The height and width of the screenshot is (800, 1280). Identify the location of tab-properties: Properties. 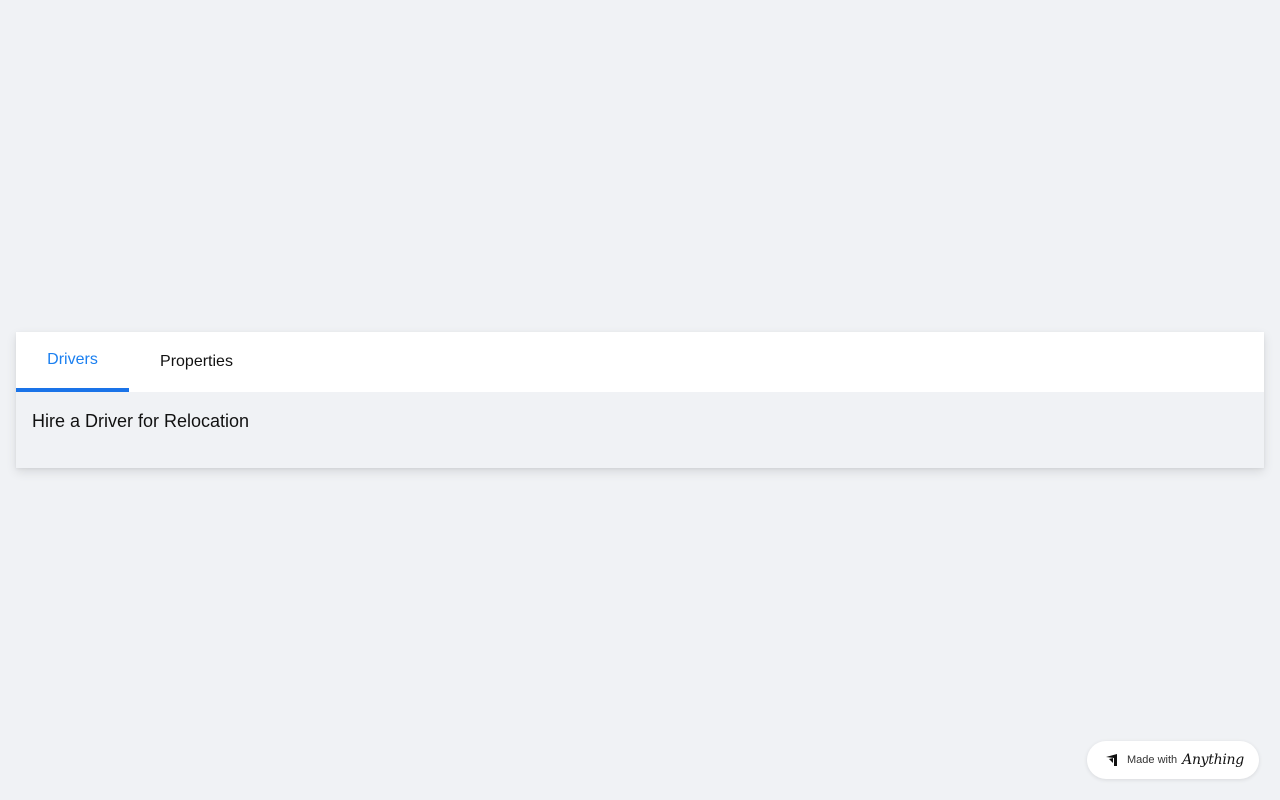
(196, 362).